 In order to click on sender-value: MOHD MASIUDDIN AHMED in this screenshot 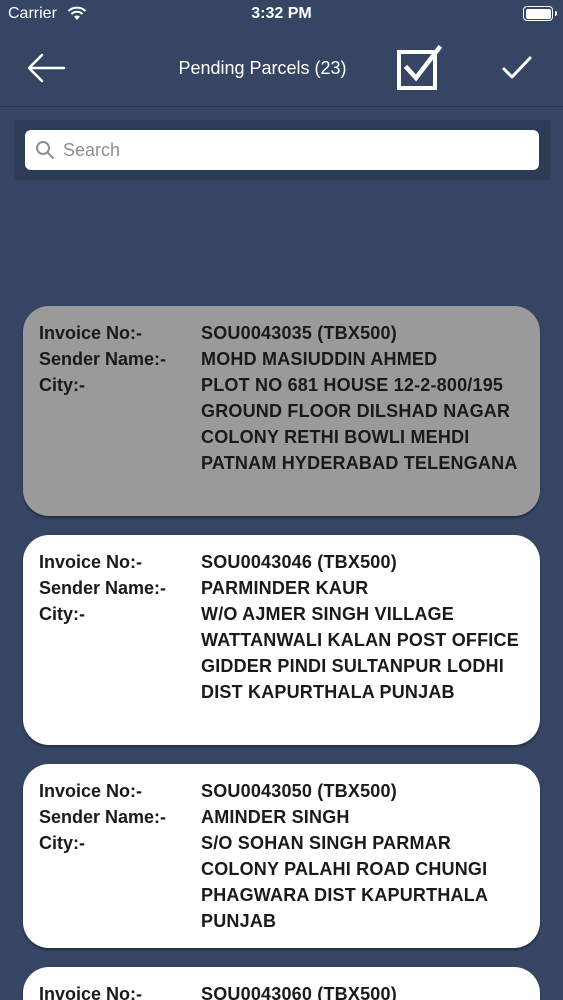, I will do `click(319, 359)`.